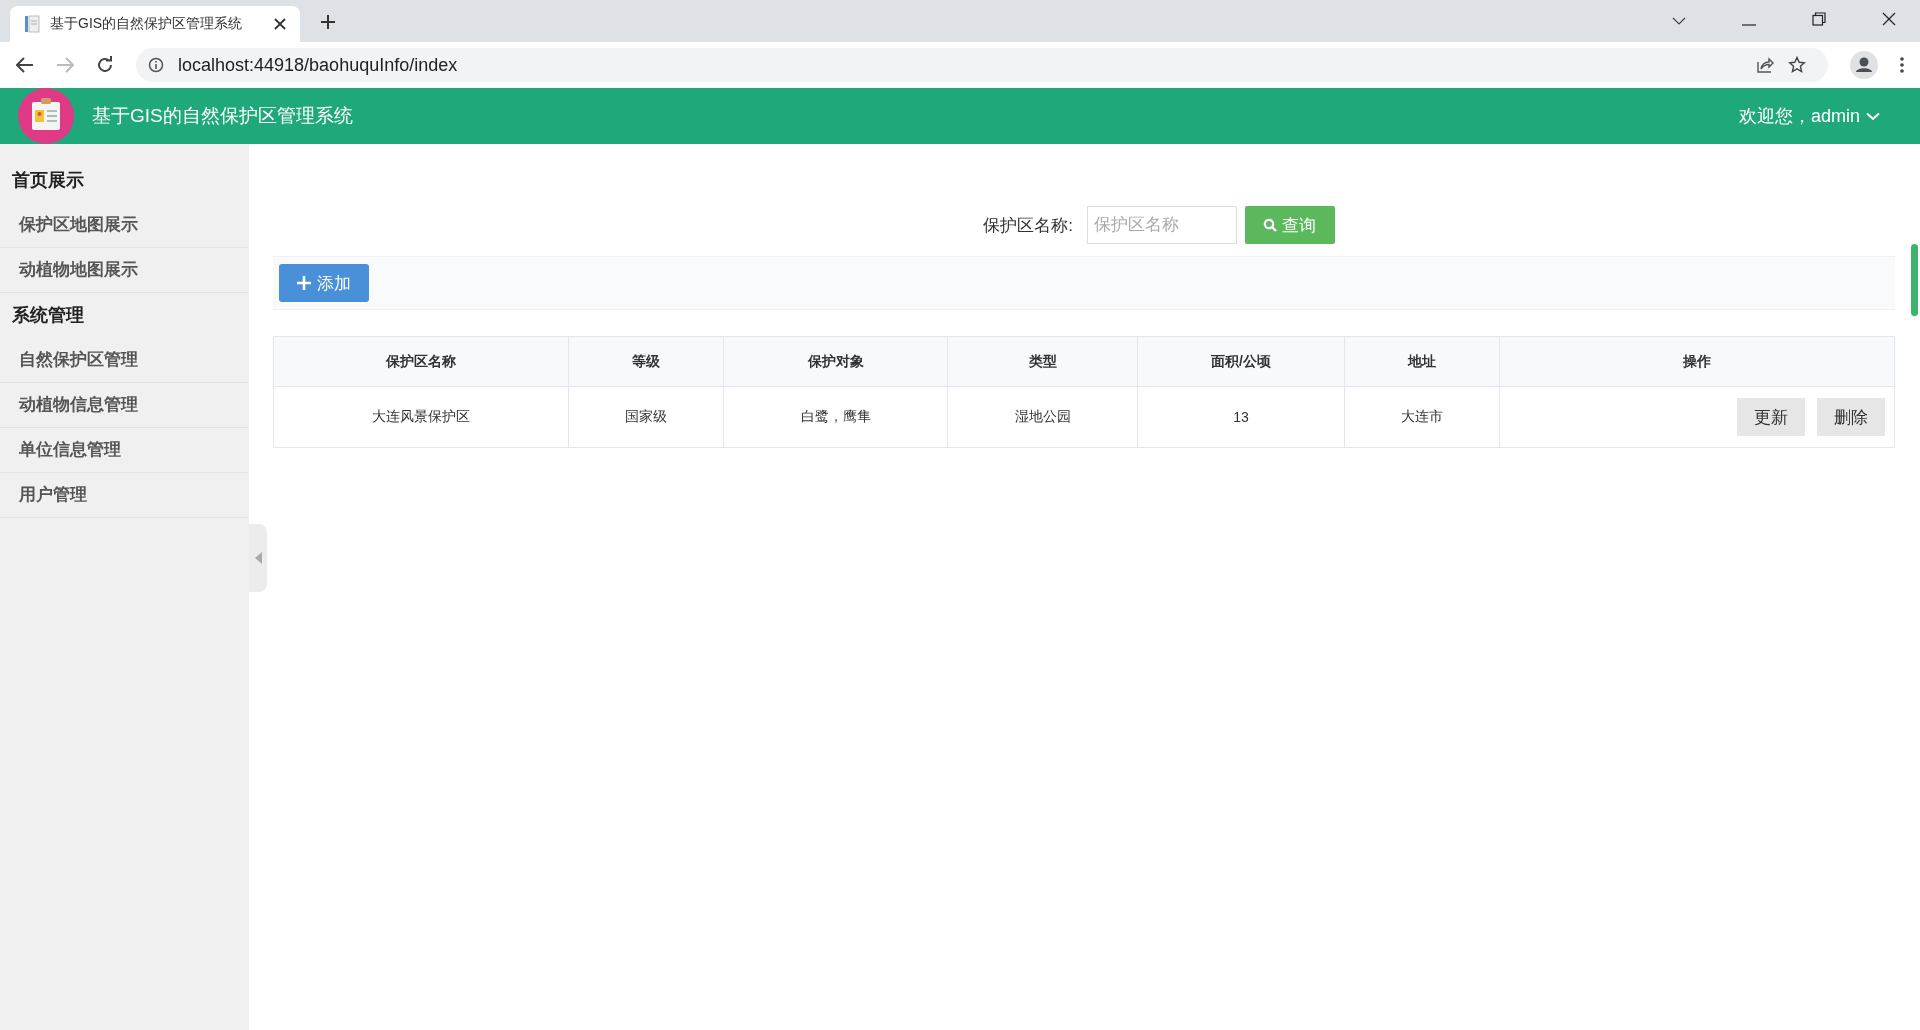 Image resolution: width=1920 pixels, height=1030 pixels. I want to click on address-bar: localhost:44918/baohuquInfo/index, so click(982, 65).